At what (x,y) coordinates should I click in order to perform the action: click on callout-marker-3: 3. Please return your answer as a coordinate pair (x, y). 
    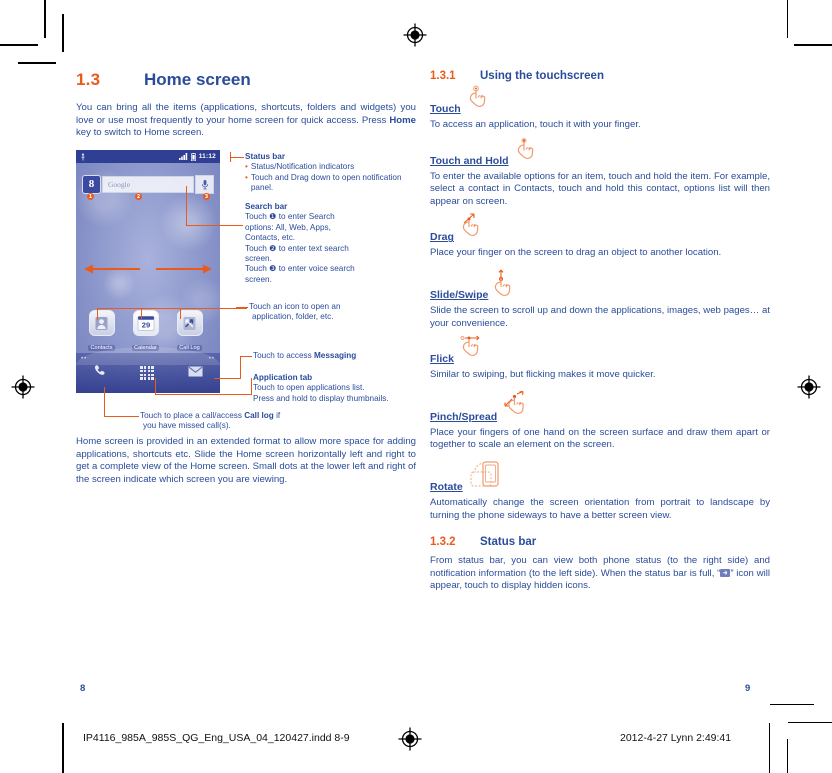
    Looking at the image, I should click on (206, 196).